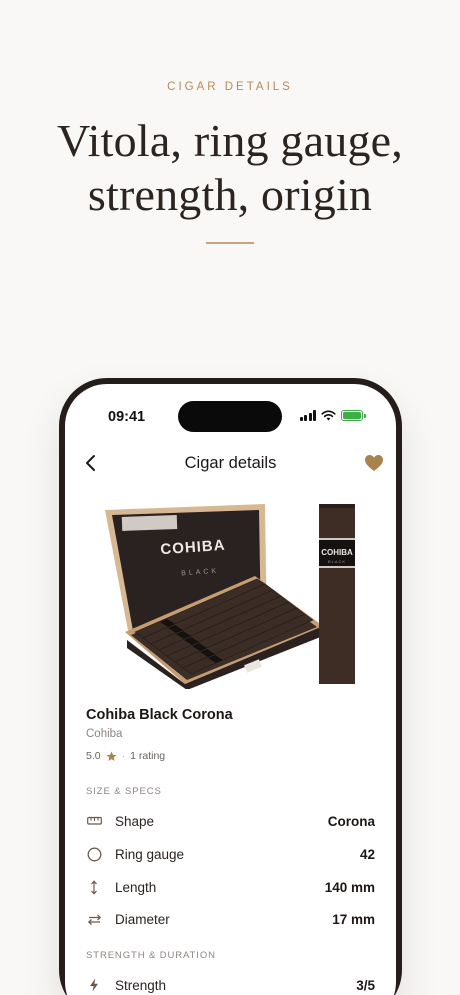  Describe the element at coordinates (142, 919) in the screenshot. I see `spec-label-diameter: Diameter` at that location.